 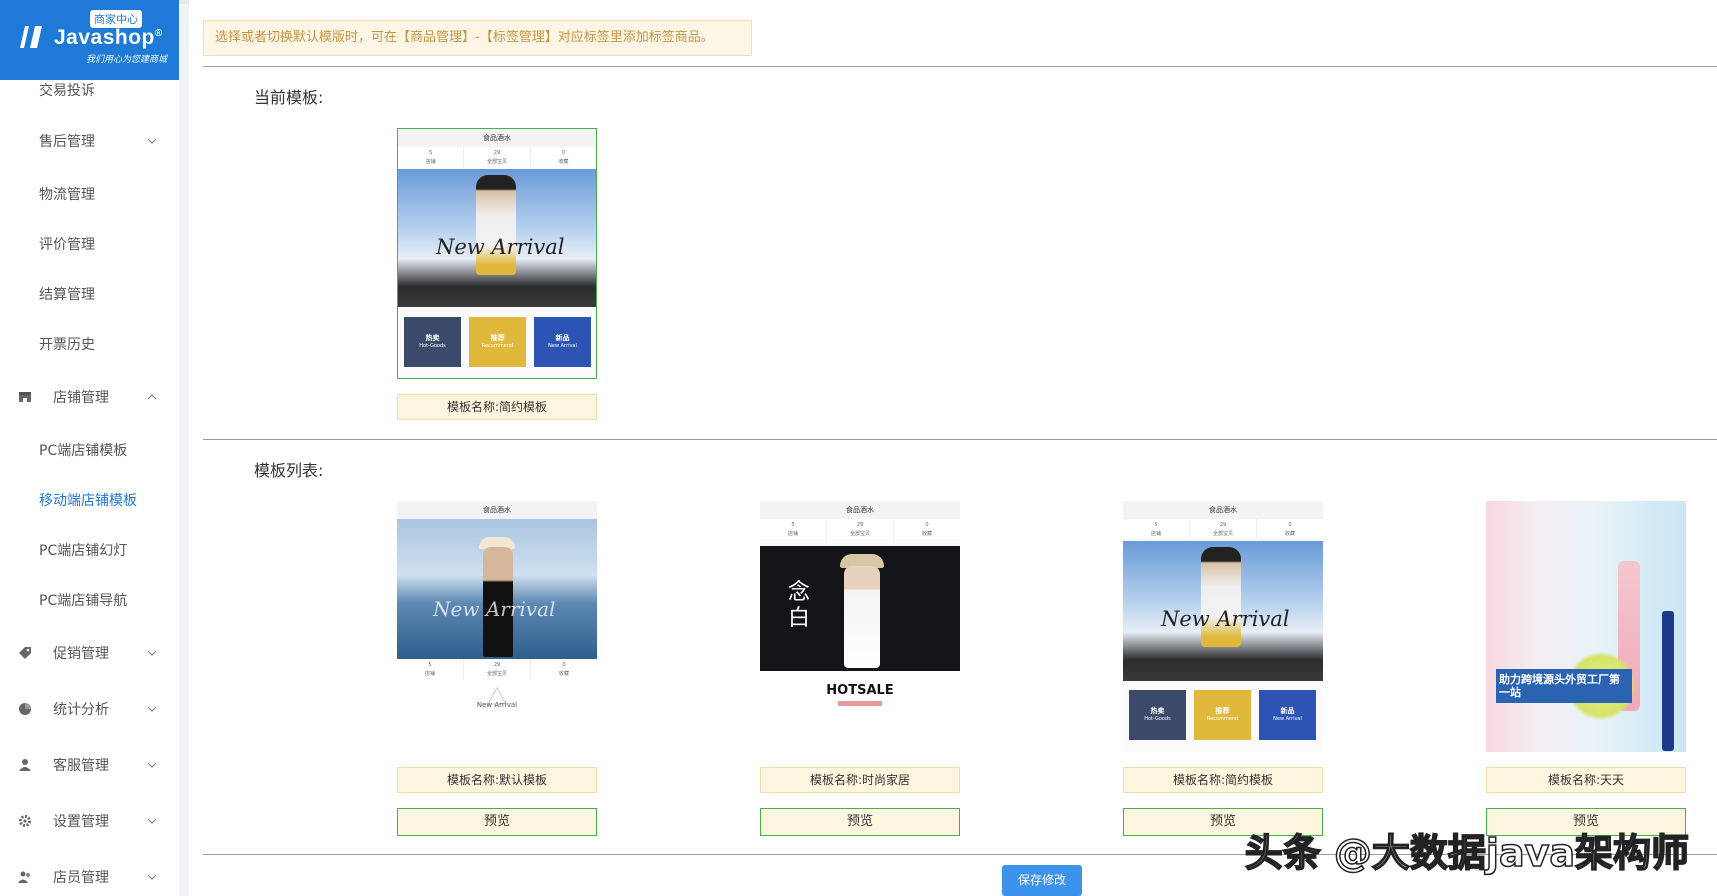 What do you see at coordinates (497, 780) in the screenshot?
I see `template-name-default: 模板名称:默认模板` at bounding box center [497, 780].